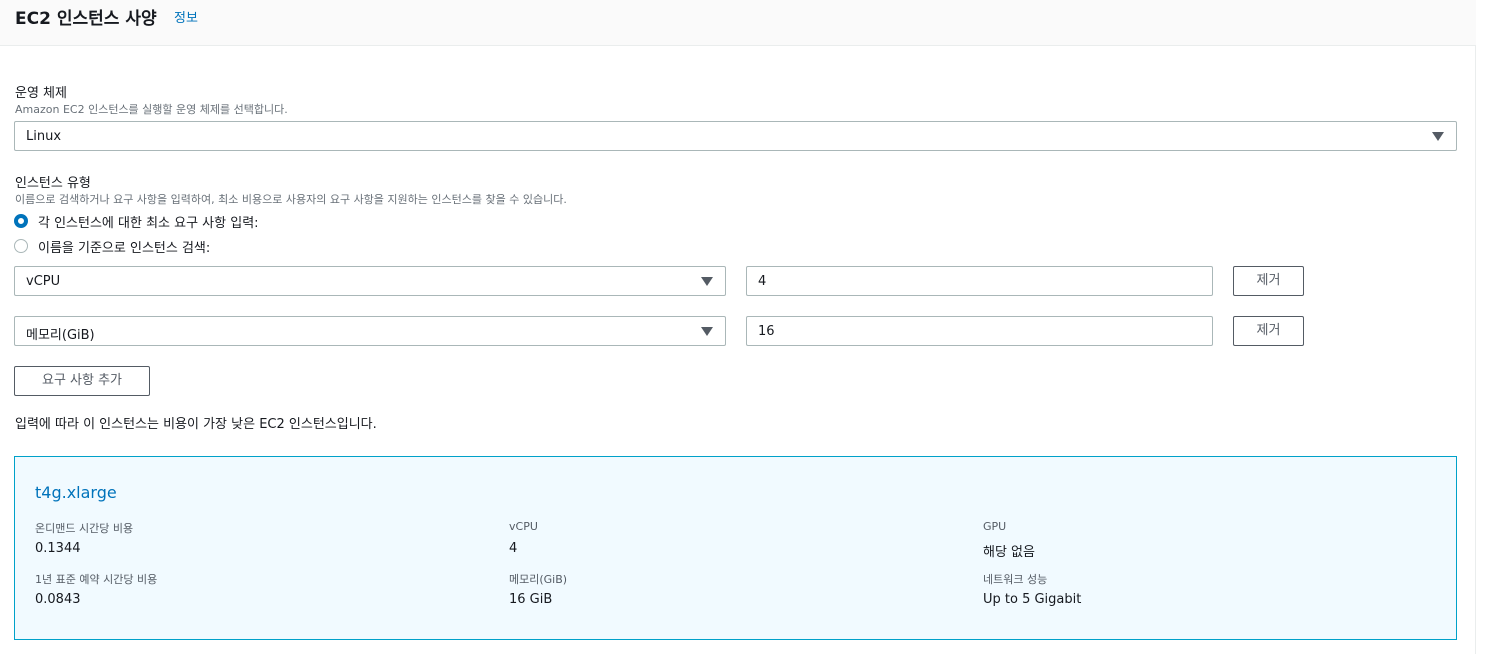  What do you see at coordinates (58, 599) in the screenshot?
I see `reserved-cost-value: 0.0843` at bounding box center [58, 599].